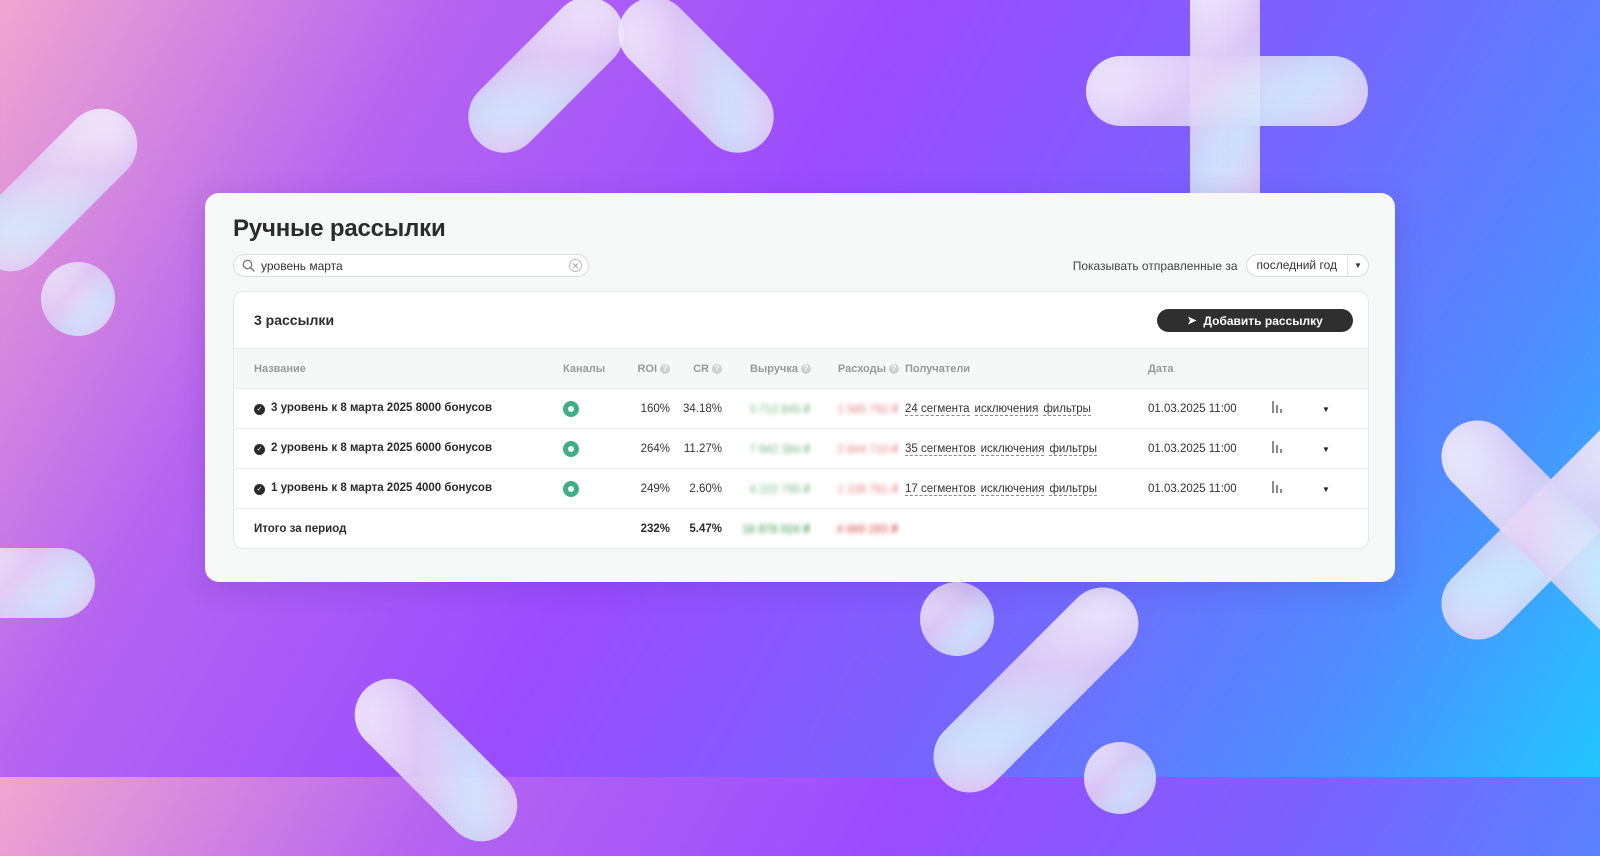 Image resolution: width=1600 pixels, height=856 pixels. I want to click on revenue-value: 4 222 795 ₽, so click(766, 488).